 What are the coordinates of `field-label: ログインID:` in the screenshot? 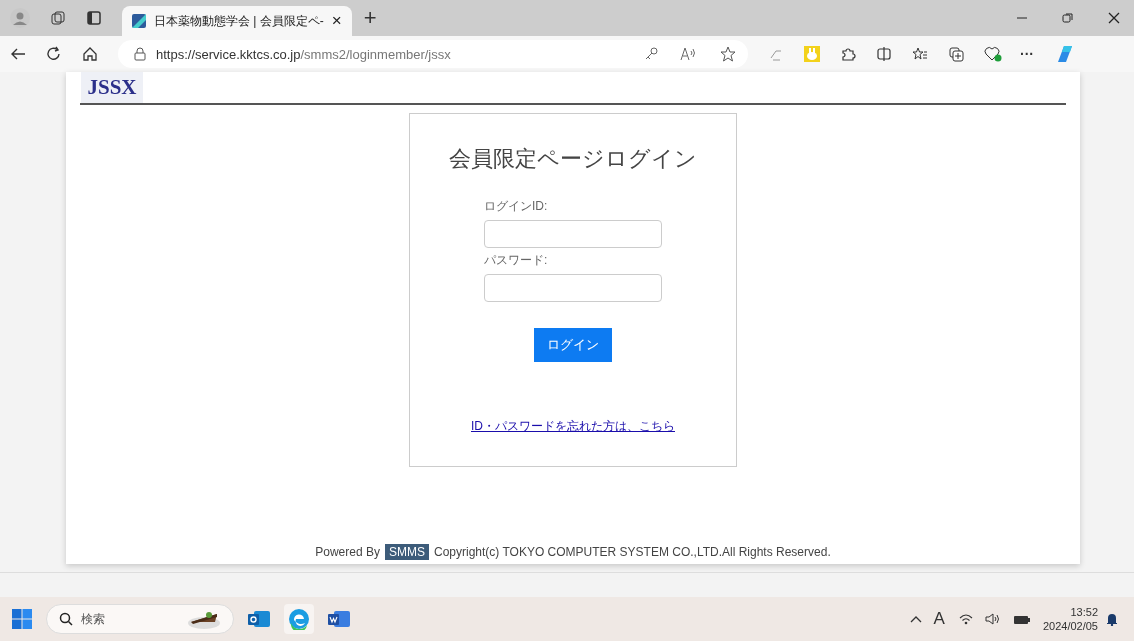 It's located at (516, 206).